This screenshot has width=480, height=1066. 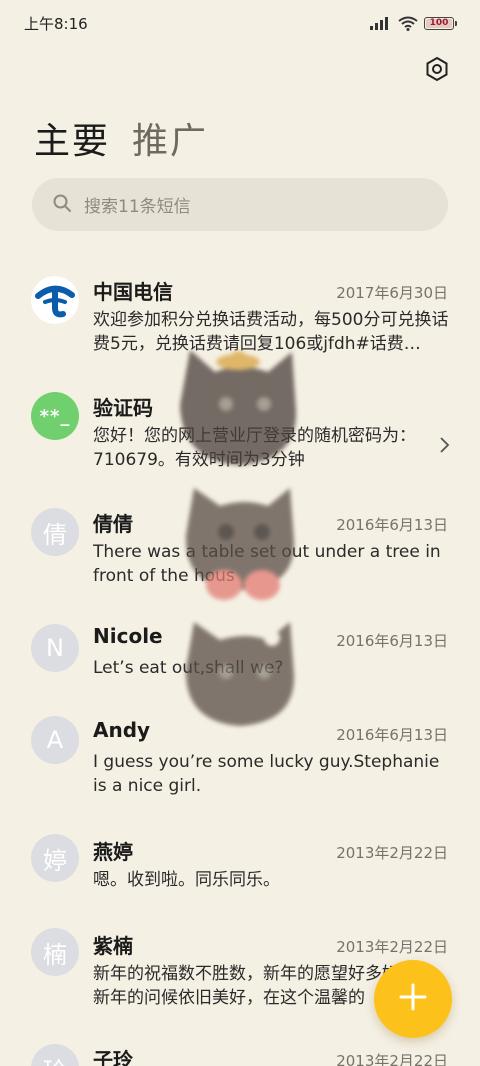 I want to click on conversation-name: Andy, so click(x=122, y=730).